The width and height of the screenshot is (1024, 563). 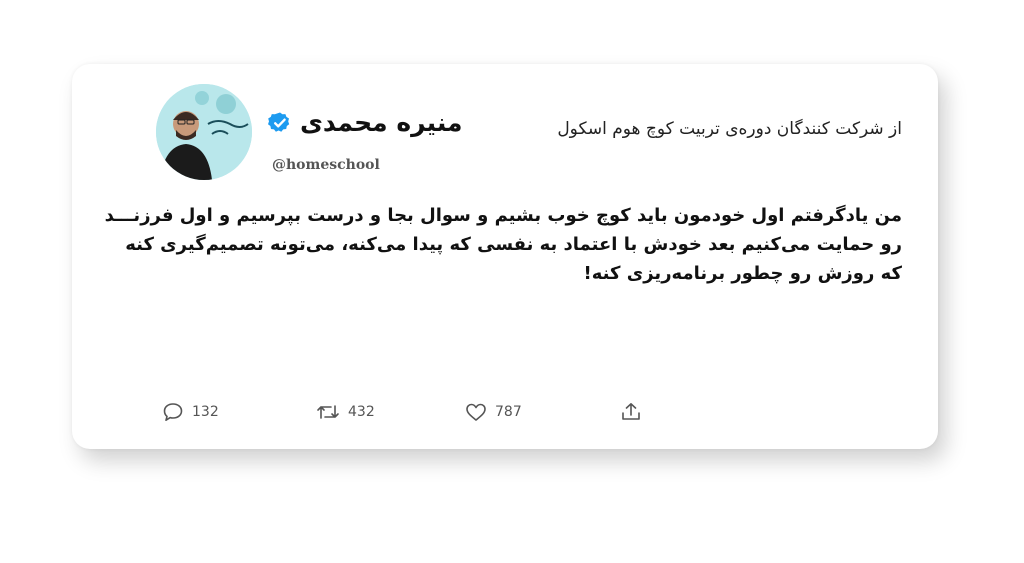 I want to click on retweet-icon, so click(x=328, y=412).